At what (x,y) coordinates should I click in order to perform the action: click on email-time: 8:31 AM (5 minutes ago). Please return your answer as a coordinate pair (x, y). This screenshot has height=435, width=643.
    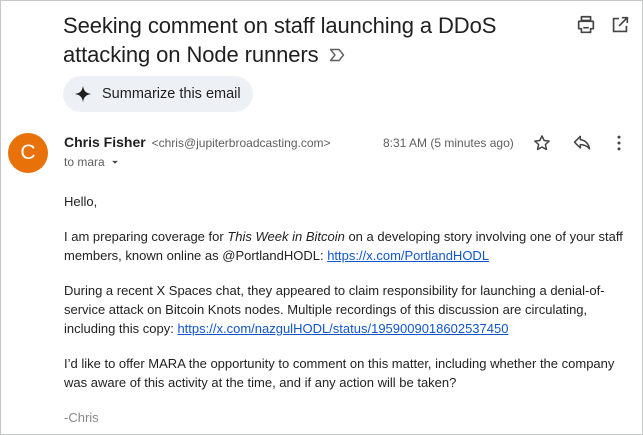
    Looking at the image, I should click on (448, 143).